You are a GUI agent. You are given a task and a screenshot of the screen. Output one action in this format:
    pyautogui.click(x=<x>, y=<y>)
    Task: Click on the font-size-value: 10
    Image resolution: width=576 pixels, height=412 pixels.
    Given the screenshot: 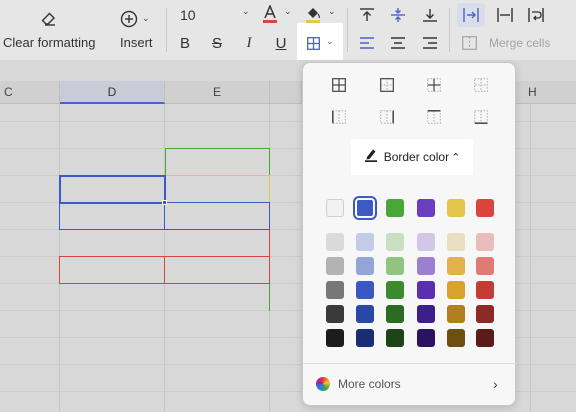 What is the action you would take?
    pyautogui.click(x=188, y=15)
    